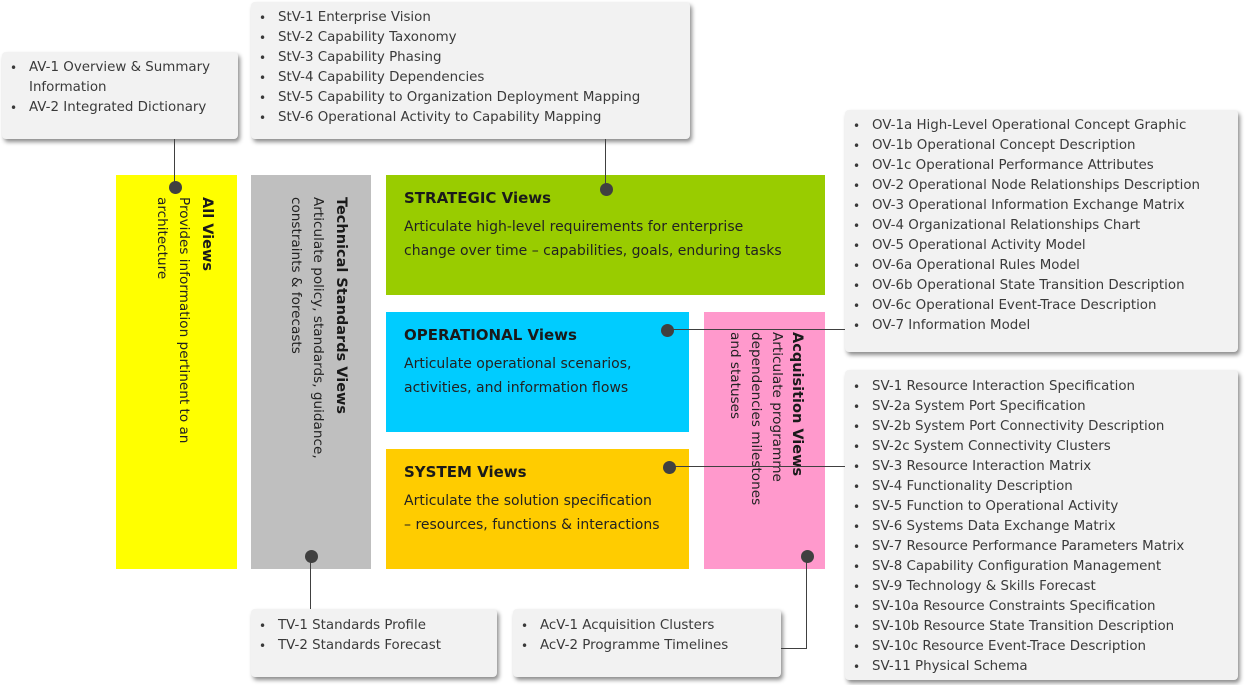 This screenshot has height=685, width=1245. Describe the element at coordinates (518, 364) in the screenshot. I see `operational-views-description-line1: Articulate operational scenarios,` at that location.